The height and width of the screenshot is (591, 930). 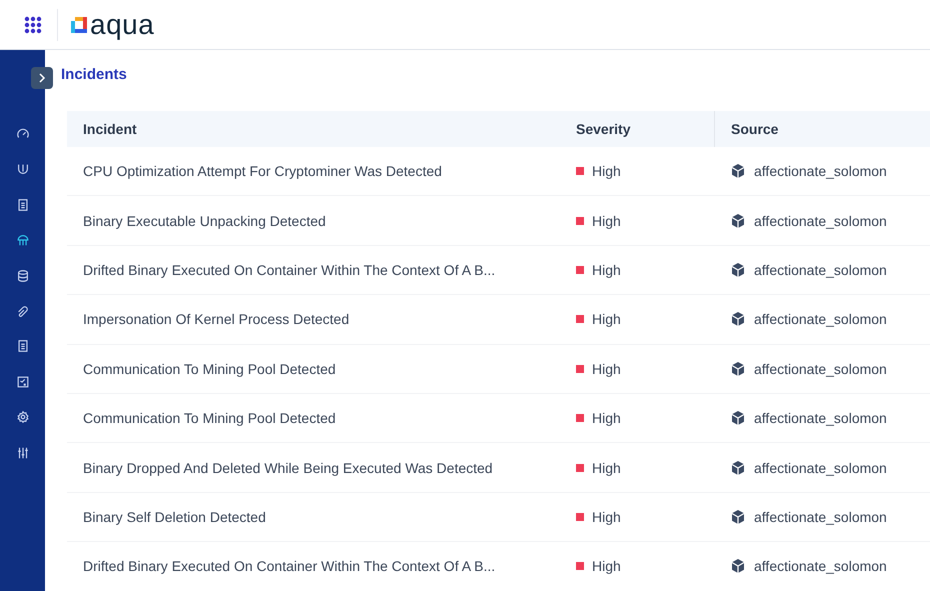 What do you see at coordinates (23, 417) in the screenshot?
I see `settings-icon` at bounding box center [23, 417].